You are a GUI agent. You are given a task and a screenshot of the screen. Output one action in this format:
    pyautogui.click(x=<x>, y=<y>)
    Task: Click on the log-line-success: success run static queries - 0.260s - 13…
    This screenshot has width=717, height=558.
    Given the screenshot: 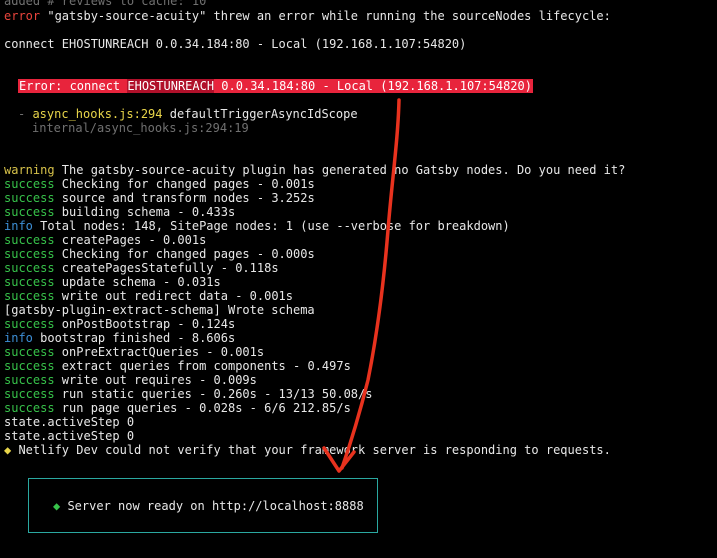 What is the action you would take?
    pyautogui.click(x=188, y=394)
    